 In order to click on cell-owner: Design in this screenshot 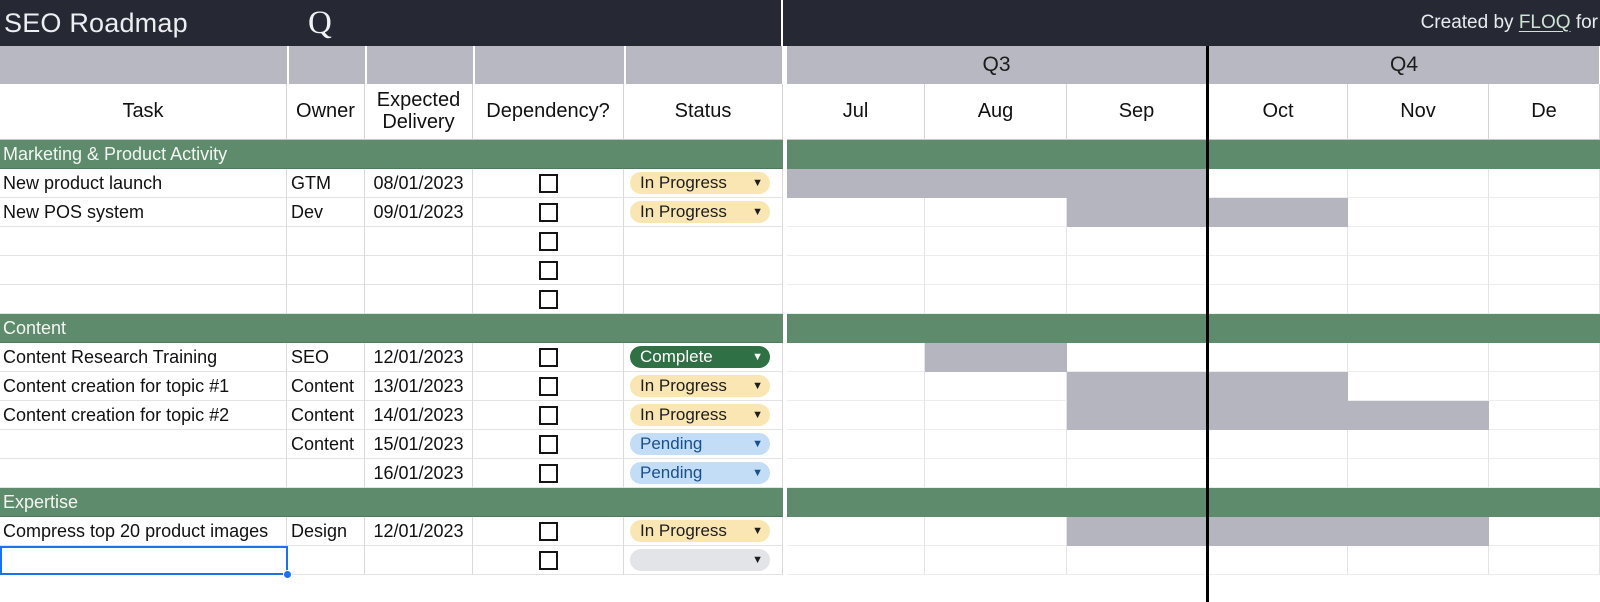, I will do `click(326, 531)`.